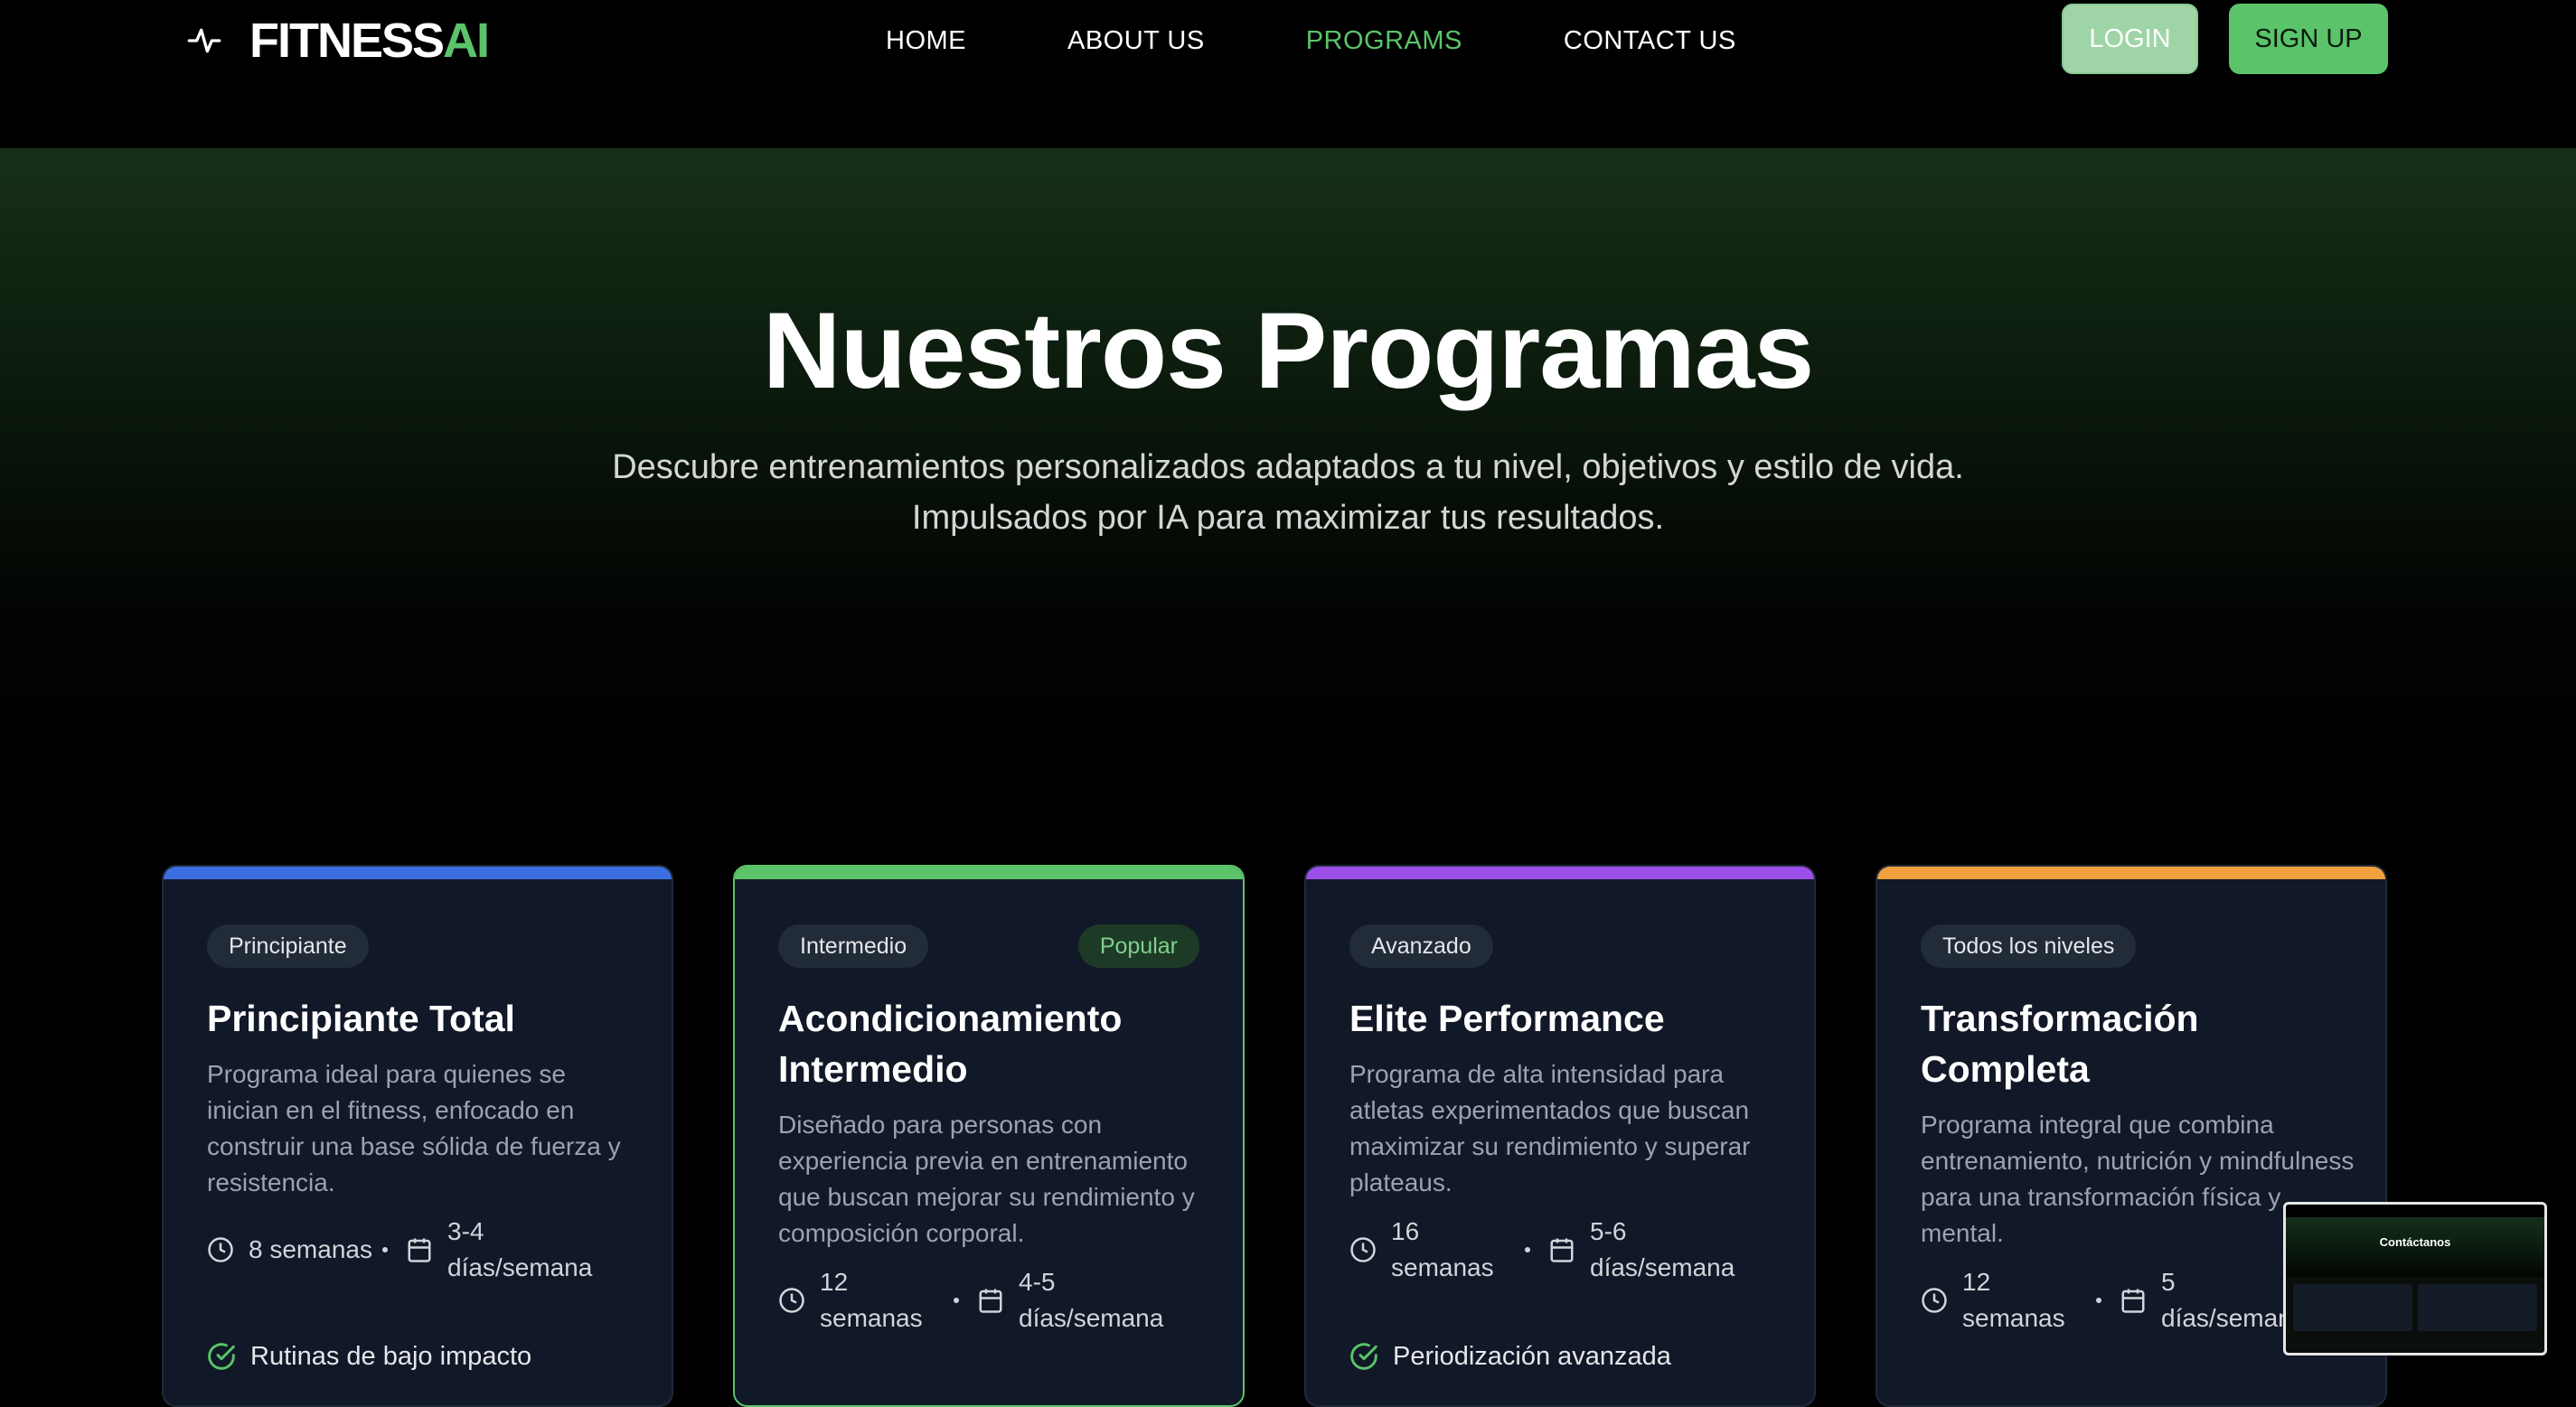 The width and height of the screenshot is (2576, 1407). What do you see at coordinates (1288, 350) in the screenshot?
I see `page-title: Nuestros Programas` at bounding box center [1288, 350].